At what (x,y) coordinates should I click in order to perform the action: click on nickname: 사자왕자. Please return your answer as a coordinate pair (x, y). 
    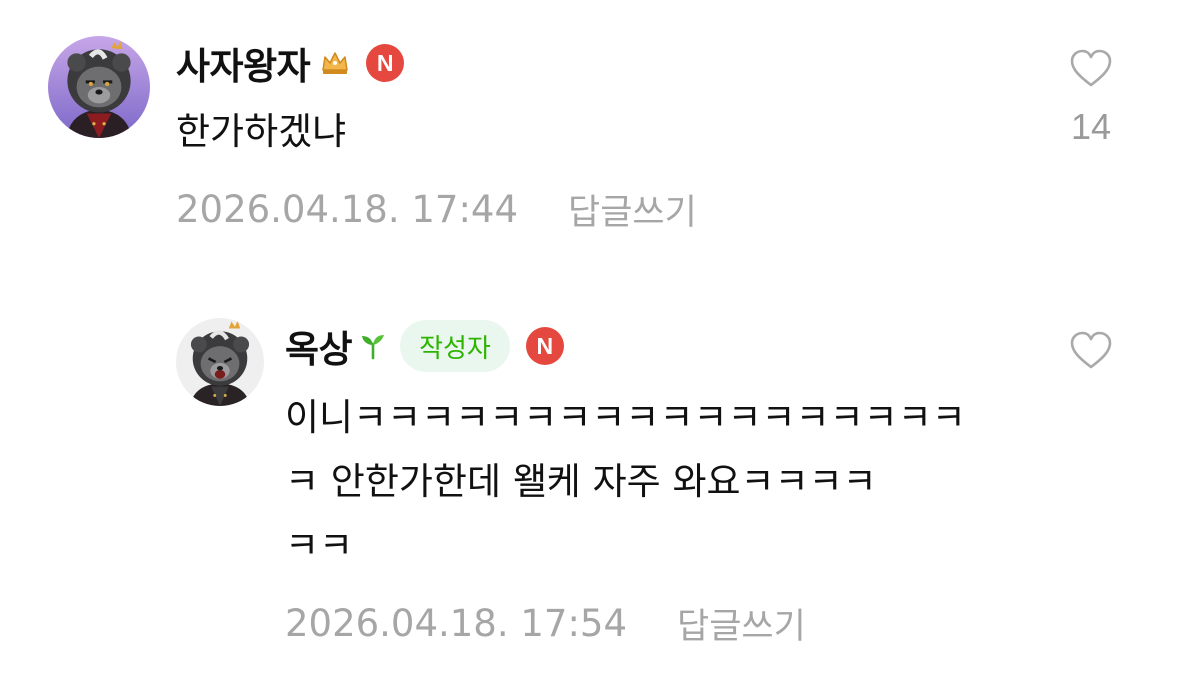
    Looking at the image, I should click on (243, 63).